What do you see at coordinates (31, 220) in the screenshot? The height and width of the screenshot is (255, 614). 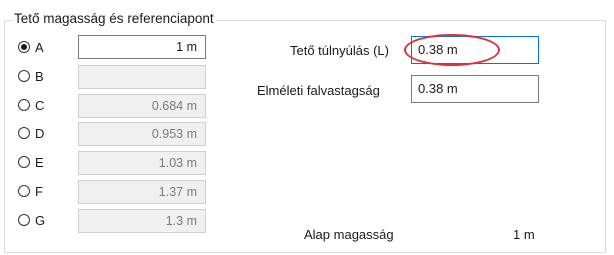 I see `option-g: G` at bounding box center [31, 220].